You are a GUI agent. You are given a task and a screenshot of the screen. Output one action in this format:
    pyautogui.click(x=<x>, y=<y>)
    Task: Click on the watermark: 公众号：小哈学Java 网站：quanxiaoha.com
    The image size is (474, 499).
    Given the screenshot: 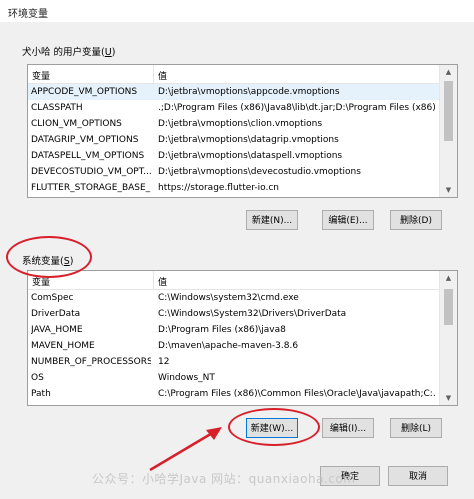 What is the action you would take?
    pyautogui.click(x=224, y=479)
    